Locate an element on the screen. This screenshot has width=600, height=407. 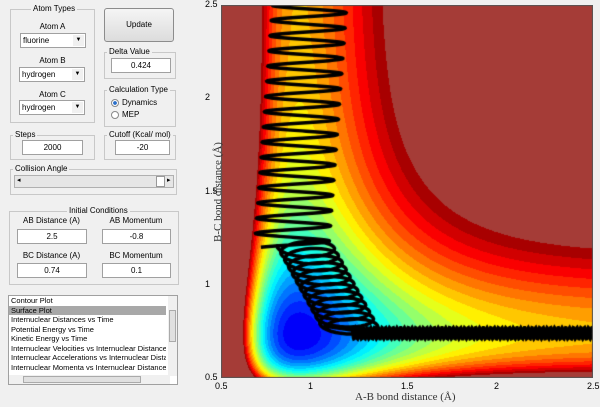
atom-c-value: hydrogen is located at coordinates (39, 107).